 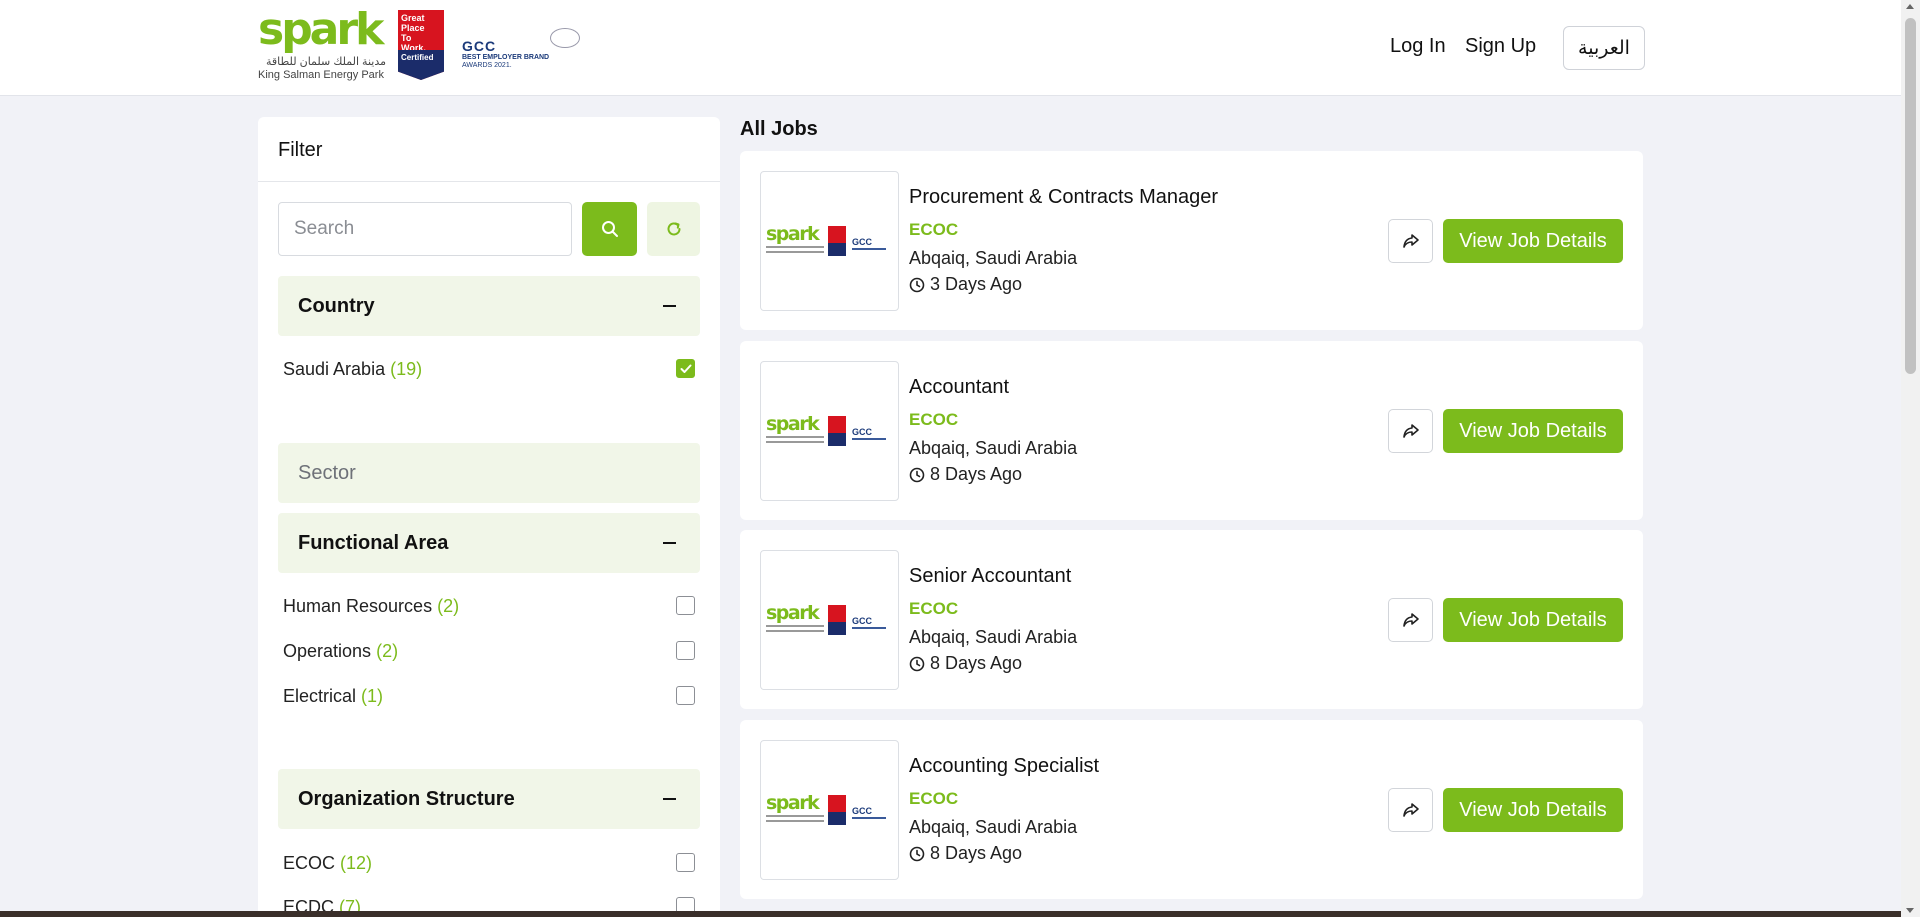 I want to click on job-posted: 3 Days Ago, so click(x=965, y=284).